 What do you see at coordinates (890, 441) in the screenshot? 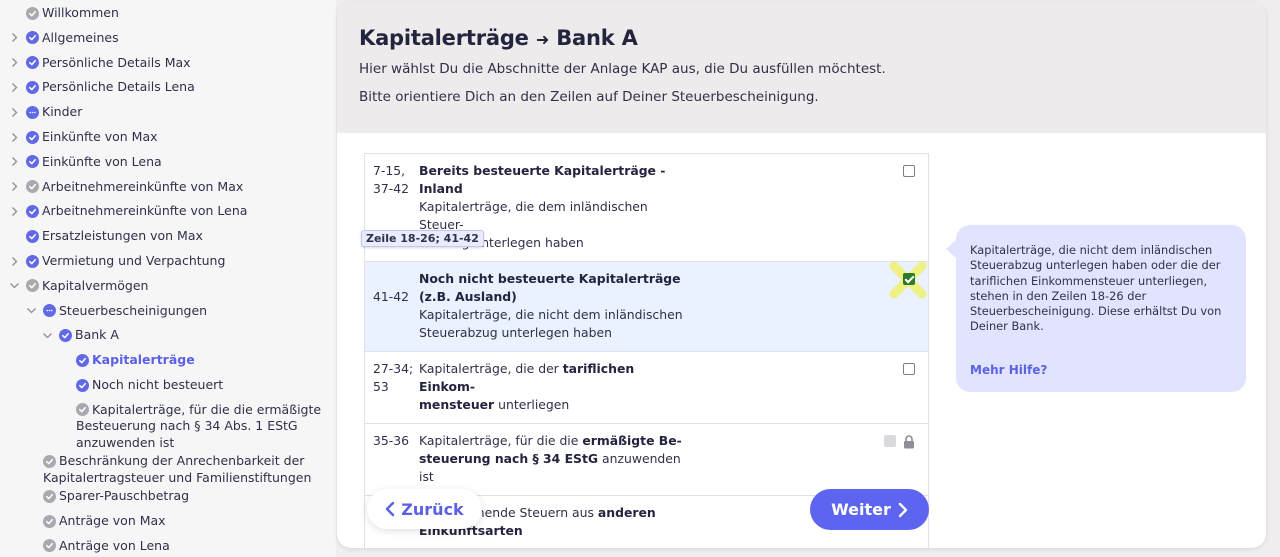
I see `option-checkbox-disabled` at bounding box center [890, 441].